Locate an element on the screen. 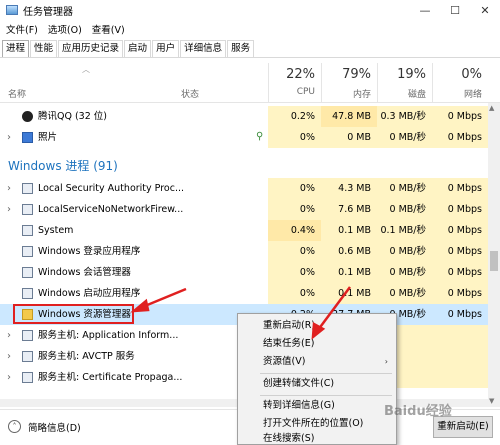 The height and width of the screenshot is (445, 500). annotation-arrows is located at coordinates (241, 313).